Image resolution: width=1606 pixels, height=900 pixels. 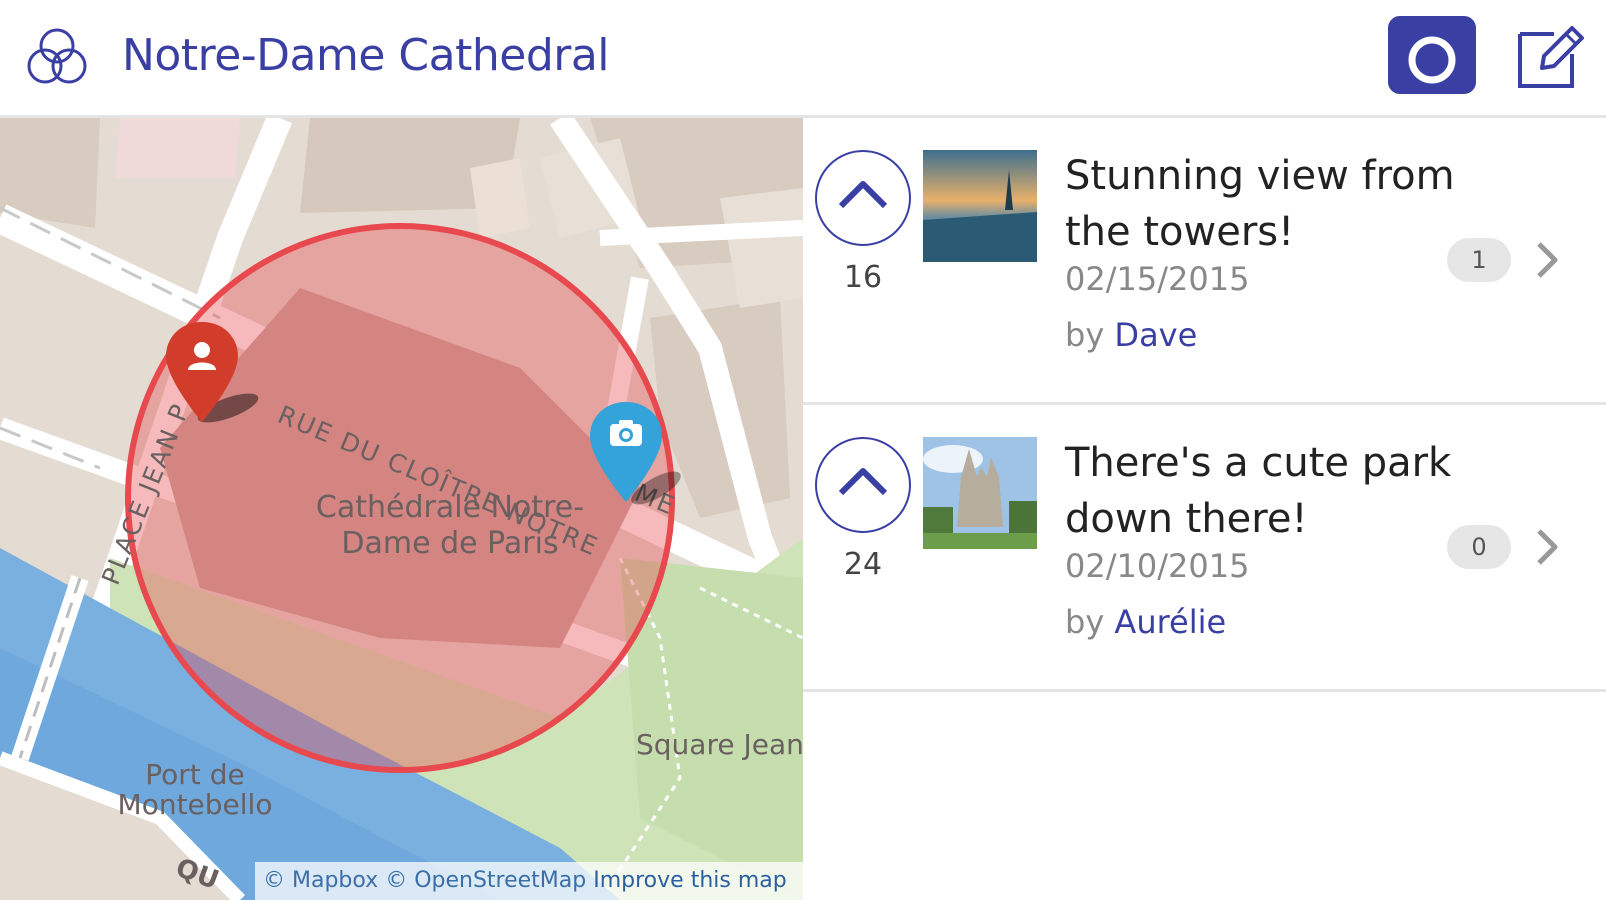 What do you see at coordinates (1265, 491) in the screenshot?
I see `post-title: There's a cute park down there!` at bounding box center [1265, 491].